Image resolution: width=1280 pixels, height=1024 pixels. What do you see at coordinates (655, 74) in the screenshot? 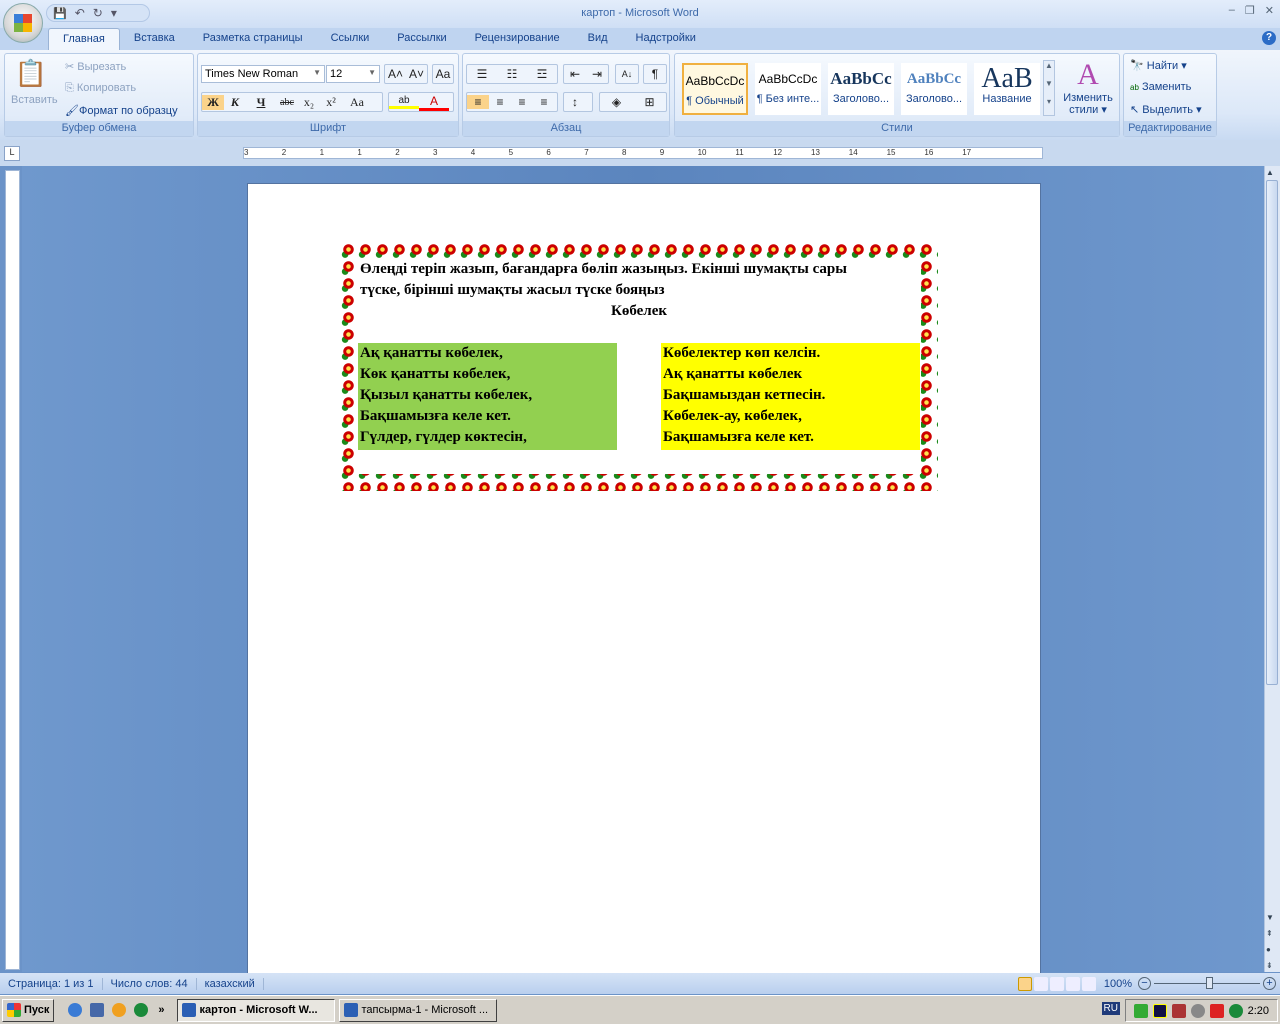
I see `show-marks-button: ¶` at bounding box center [655, 74].